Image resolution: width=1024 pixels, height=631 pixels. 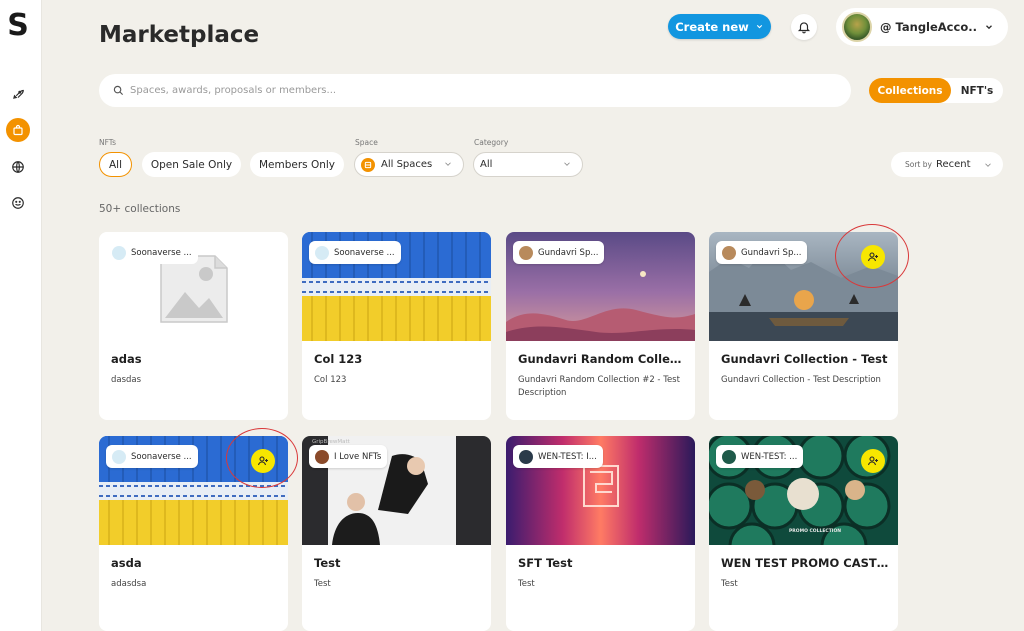 What do you see at coordinates (815, 531) in the screenshot?
I see `promo-overlay-text: PROMO COLLECTION` at bounding box center [815, 531].